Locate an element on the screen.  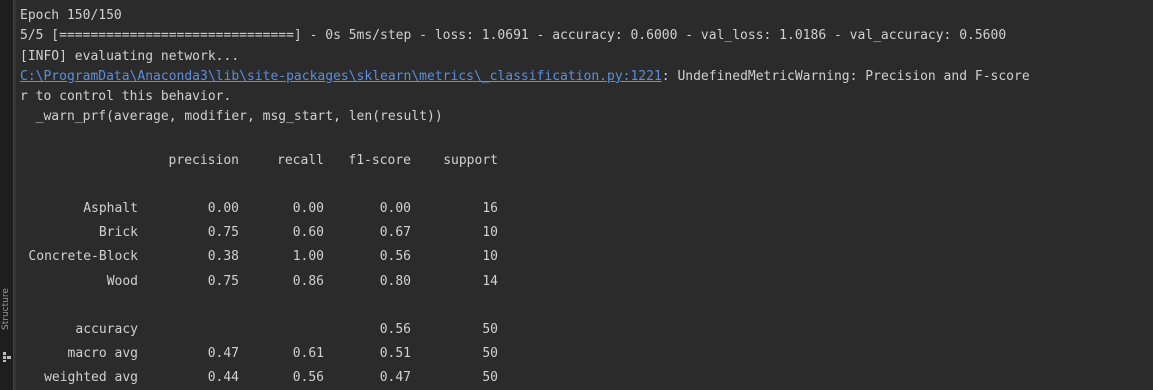
precision-value: 0.38 is located at coordinates (223, 257).